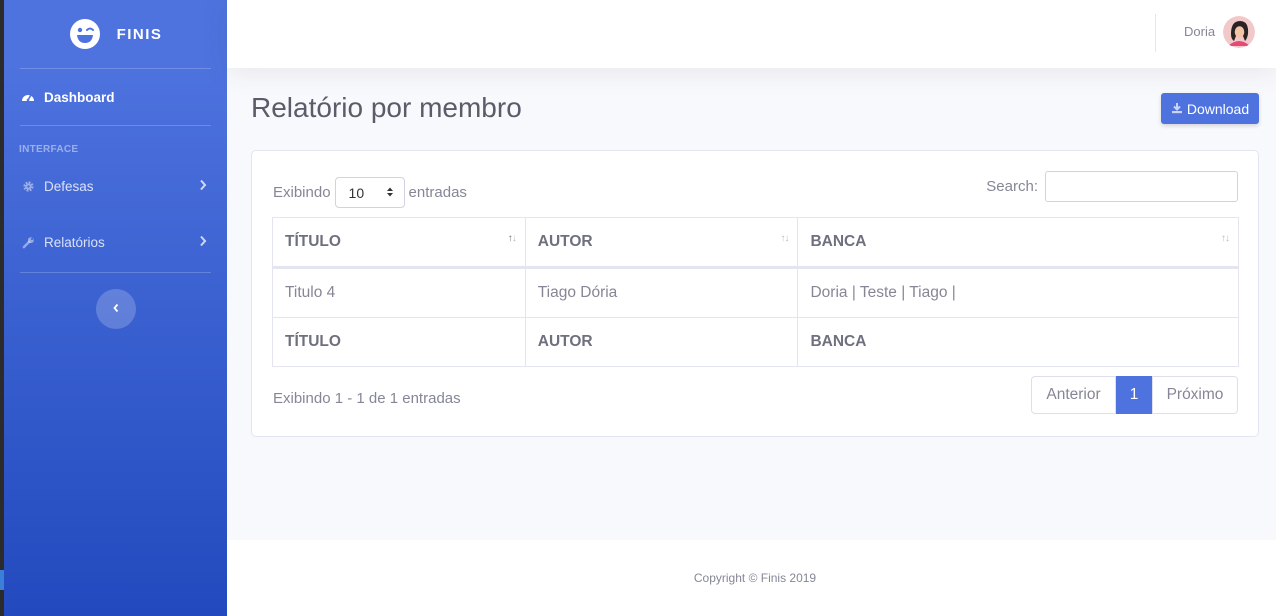  I want to click on chevron-left-icon, so click(116, 309).